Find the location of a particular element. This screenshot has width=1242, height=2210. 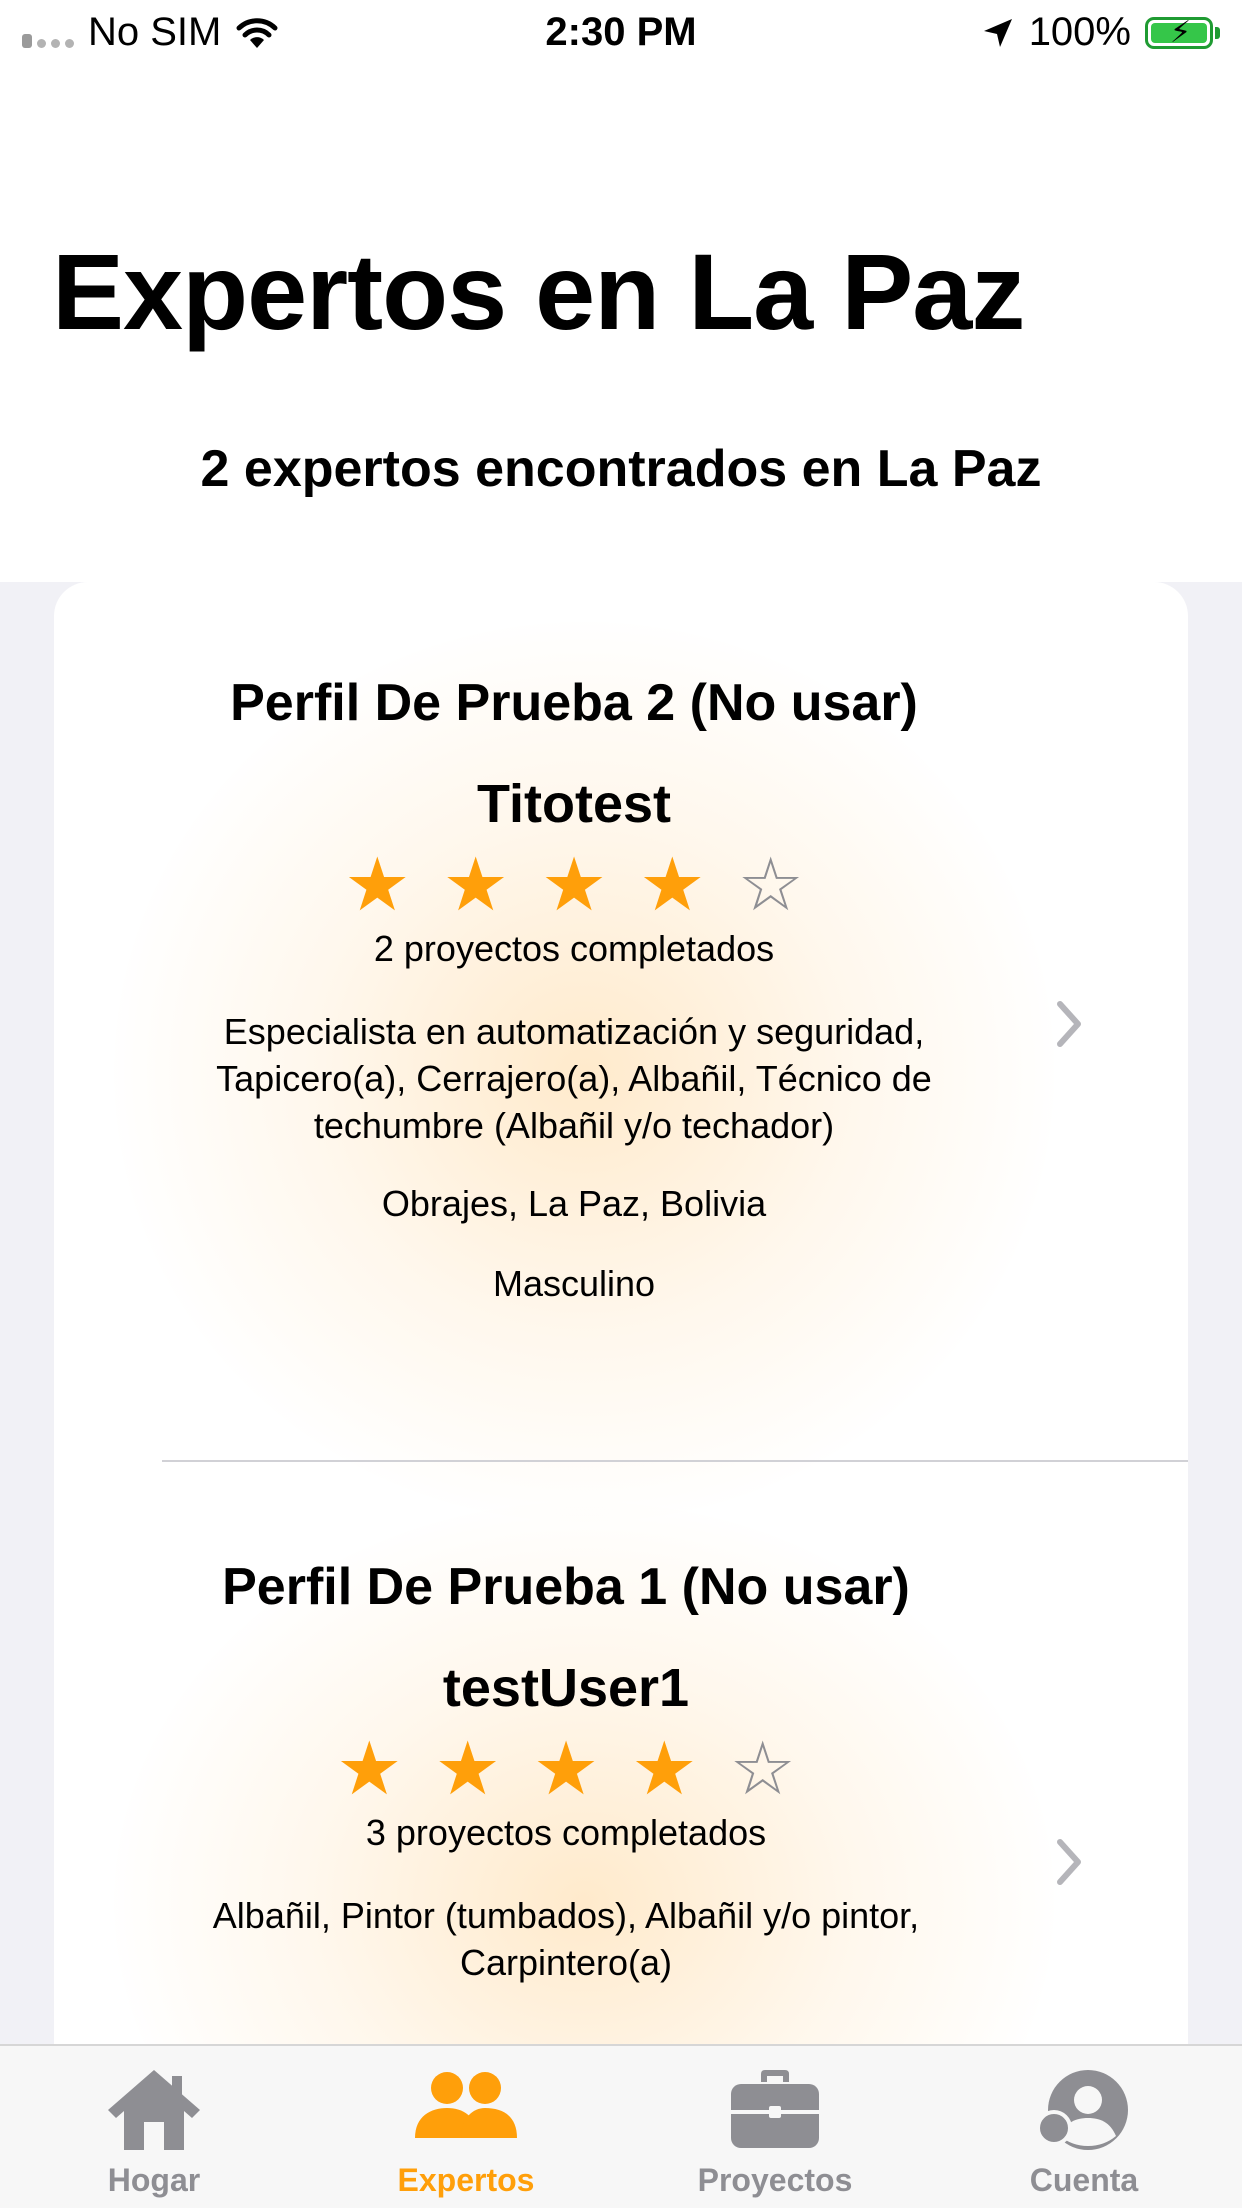

people-icon is located at coordinates (466, 2105).